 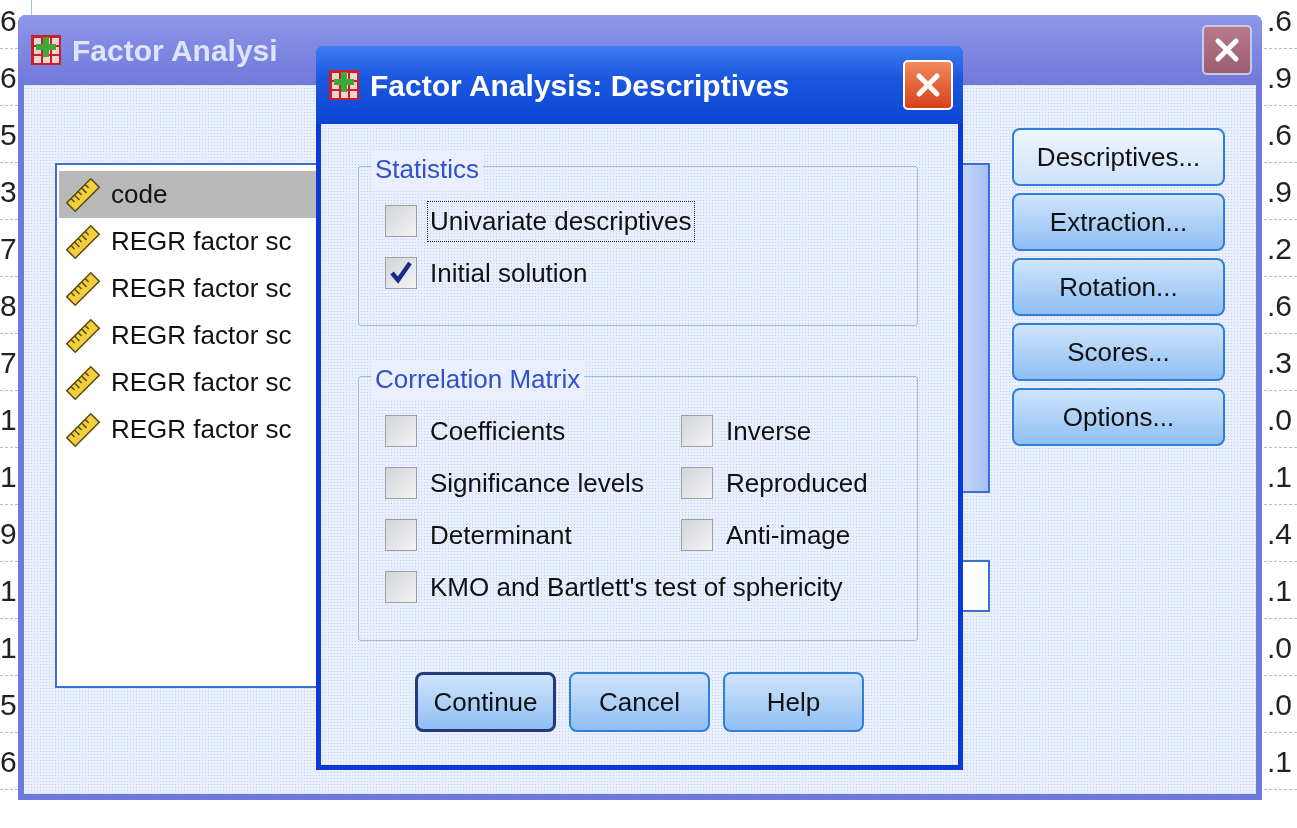 I want to click on close-button, so click(x=1227, y=50).